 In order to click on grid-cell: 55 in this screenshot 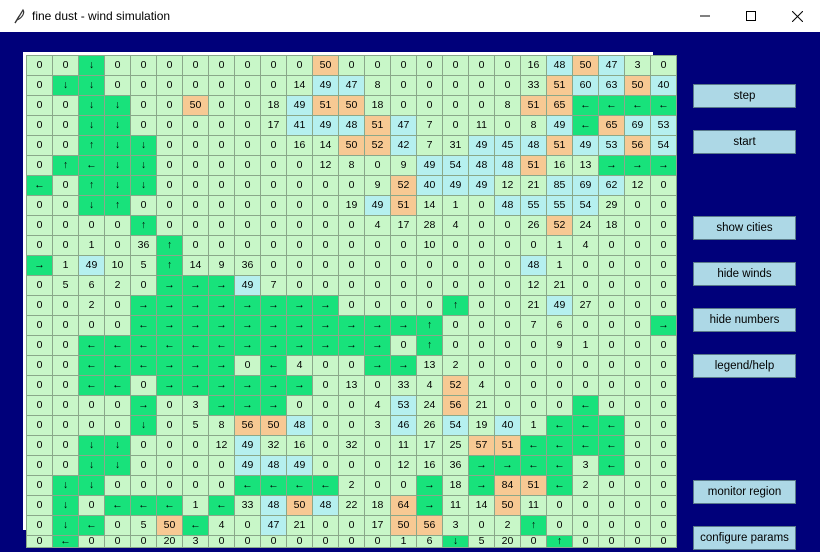, I will do `click(533, 205)`.